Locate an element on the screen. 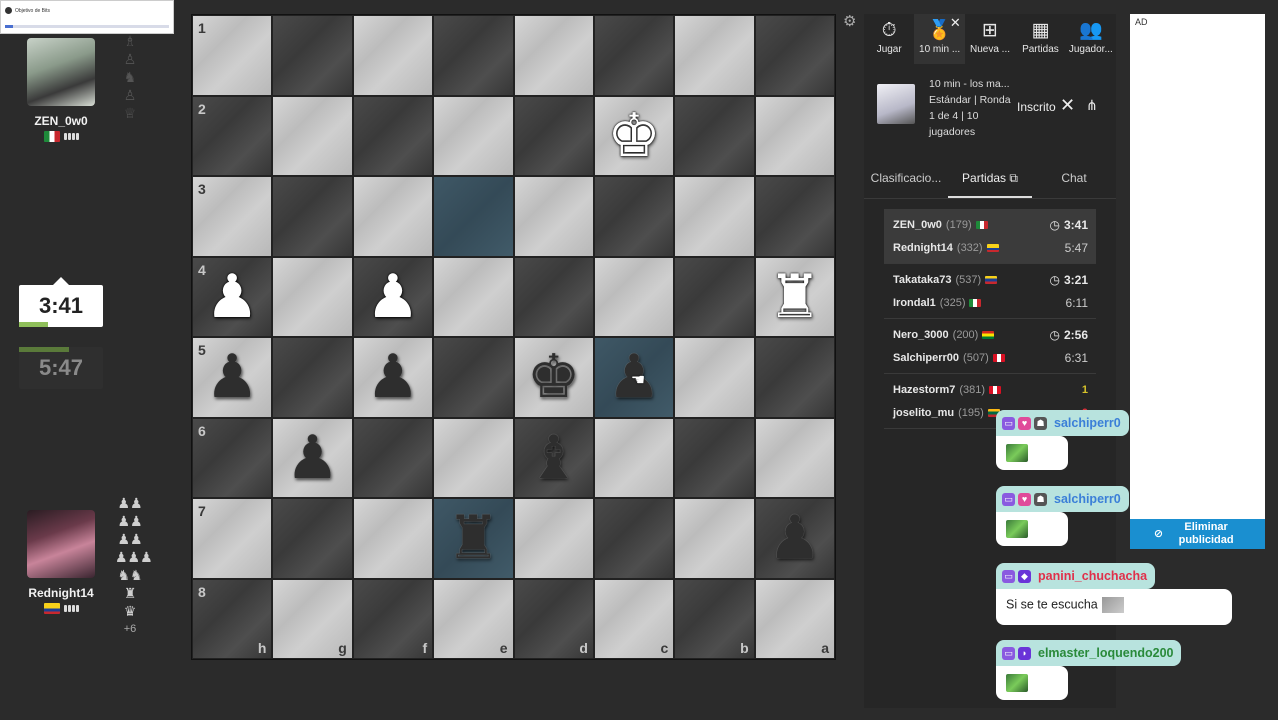 The width and height of the screenshot is (1278, 720). tab-games: Partidas ⧉ is located at coordinates (990, 178).